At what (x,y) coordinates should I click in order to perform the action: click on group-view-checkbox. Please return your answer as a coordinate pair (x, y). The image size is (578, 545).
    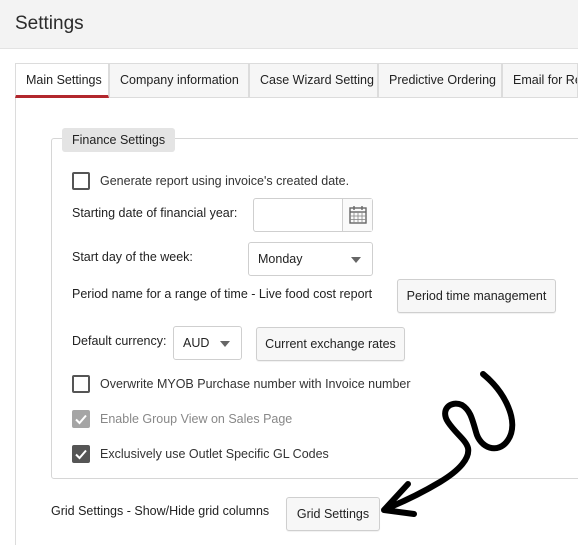
    Looking at the image, I should click on (81, 419).